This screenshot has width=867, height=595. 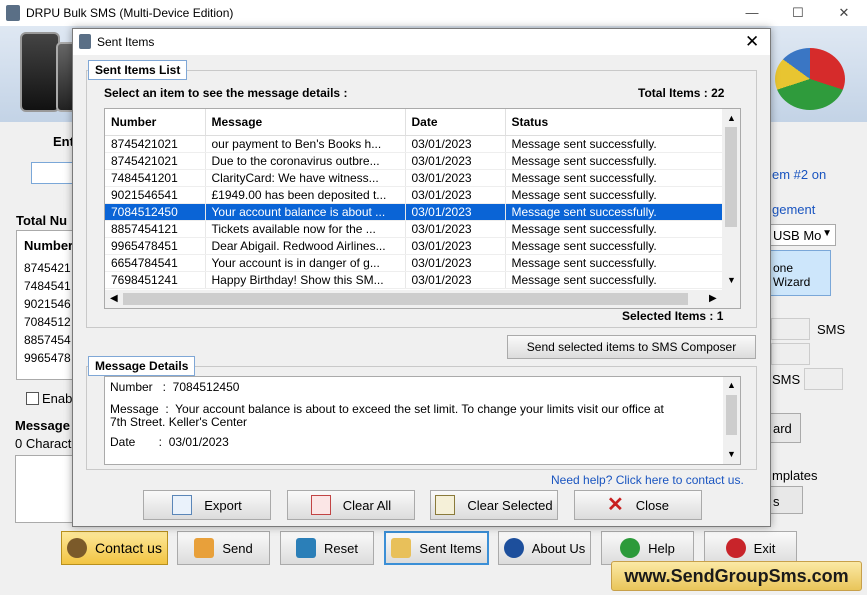 I want to click on templates-button: s, so click(x=786, y=500).